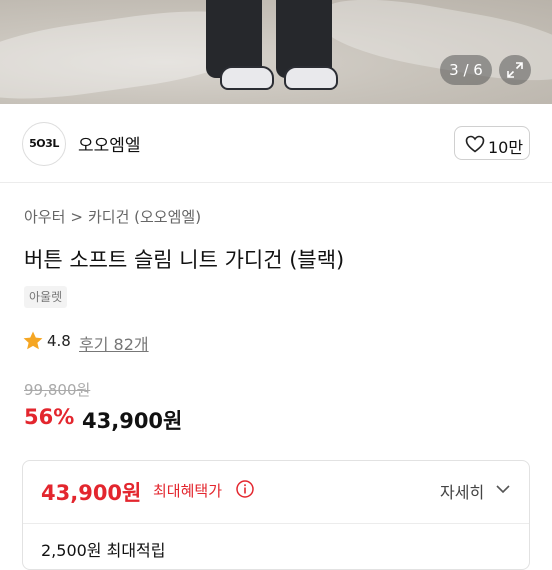 This screenshot has width=552, height=570. Describe the element at coordinates (184, 260) in the screenshot. I see `product-title: 버튼 소프트 슬림 니트 가디건 (블랙)` at that location.